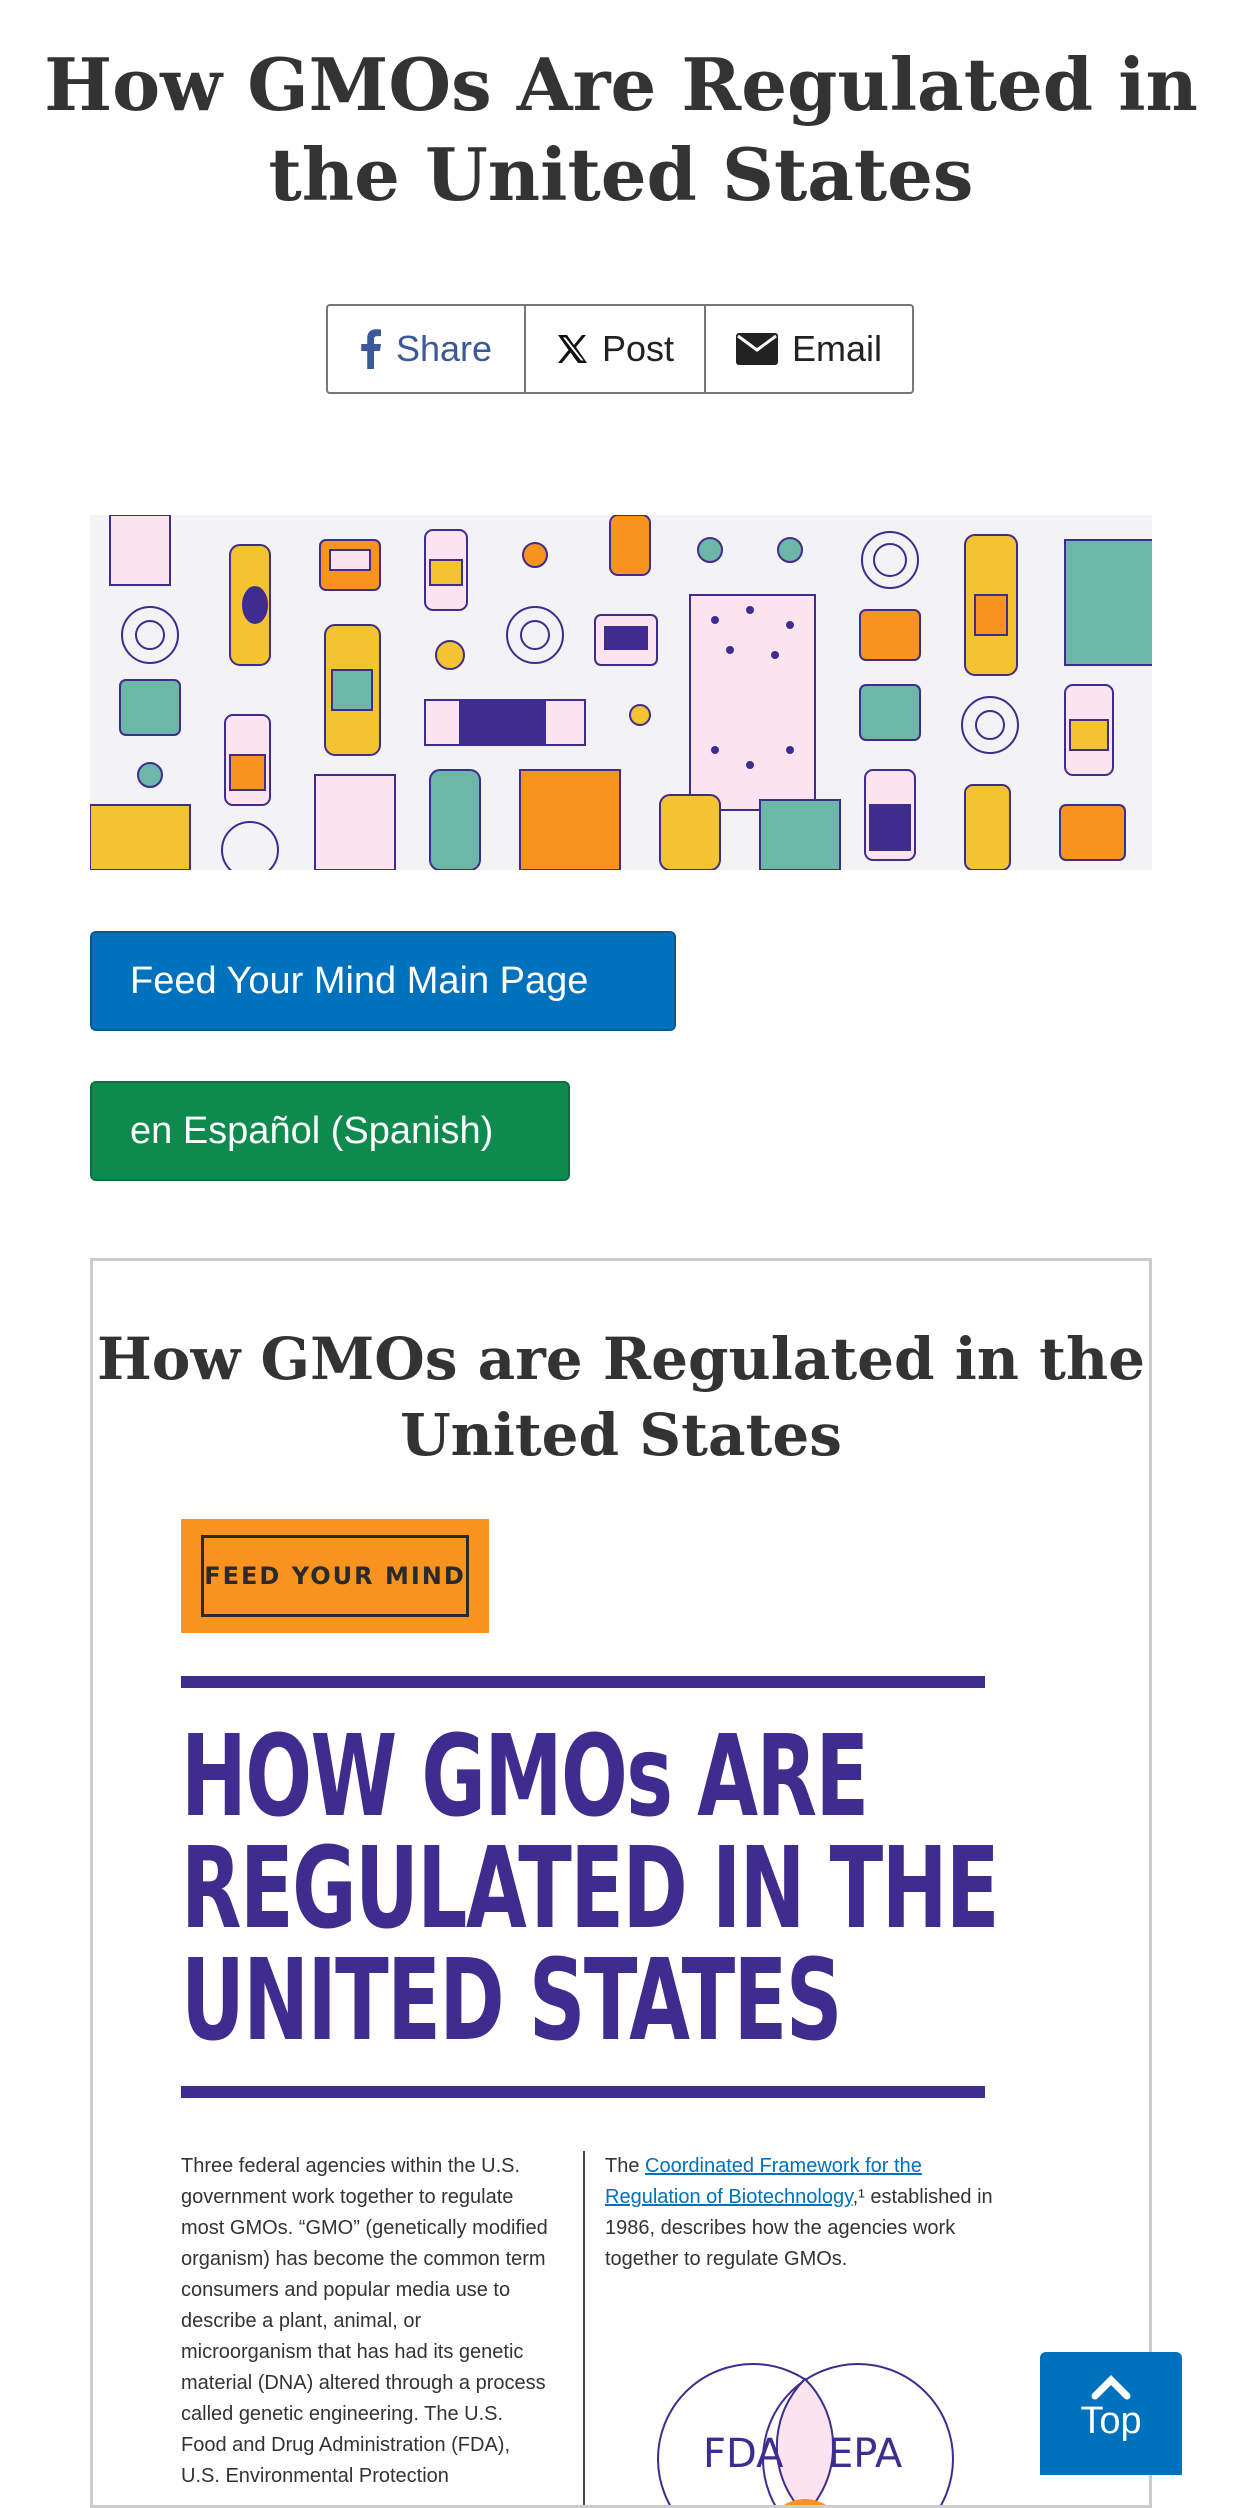 The image size is (1242, 2508). Describe the element at coordinates (584, 2328) in the screenshot. I see `column-divider` at that location.